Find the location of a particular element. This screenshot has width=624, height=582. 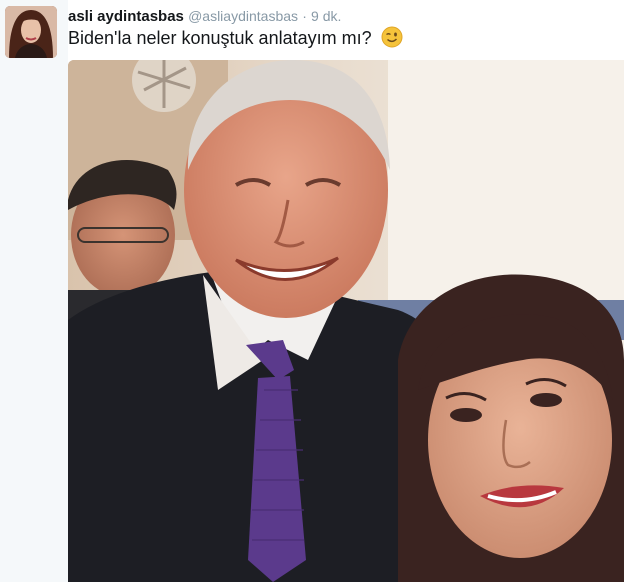

author-avatar is located at coordinates (31, 32).